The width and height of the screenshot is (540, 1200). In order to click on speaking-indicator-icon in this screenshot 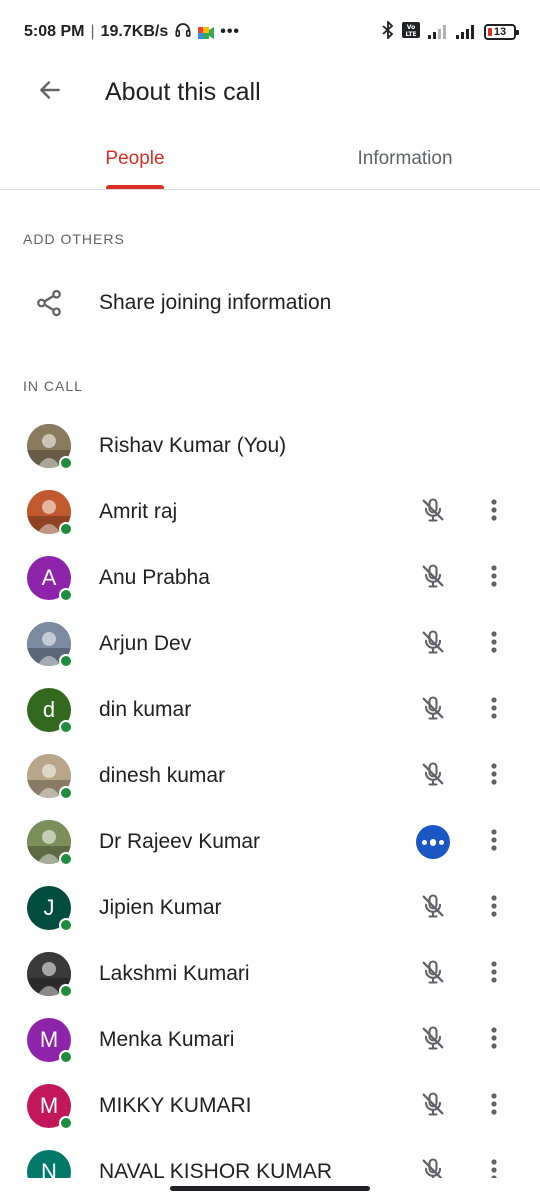, I will do `click(433, 842)`.